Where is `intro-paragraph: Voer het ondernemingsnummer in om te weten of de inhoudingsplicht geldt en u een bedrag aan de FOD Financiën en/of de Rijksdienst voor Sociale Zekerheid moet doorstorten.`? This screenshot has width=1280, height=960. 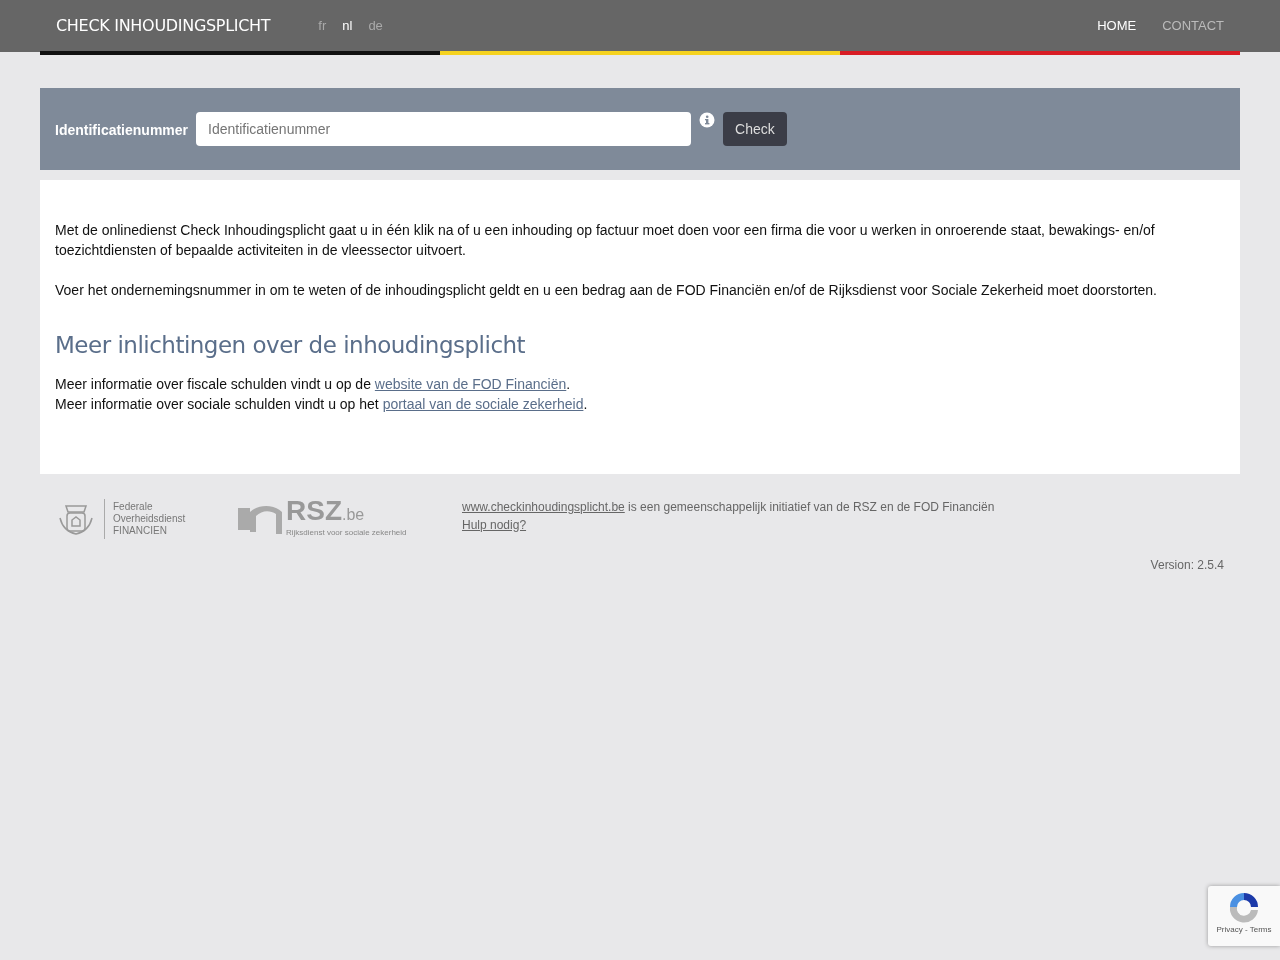
intro-paragraph: Voer het ondernemingsnummer in om te weten of de inhoudingsplicht geldt en u een bedrag aan de FOD Financiën en/of de Rijksdienst voor Sociale Zekerheid moet doorstorten. is located at coordinates (606, 290).